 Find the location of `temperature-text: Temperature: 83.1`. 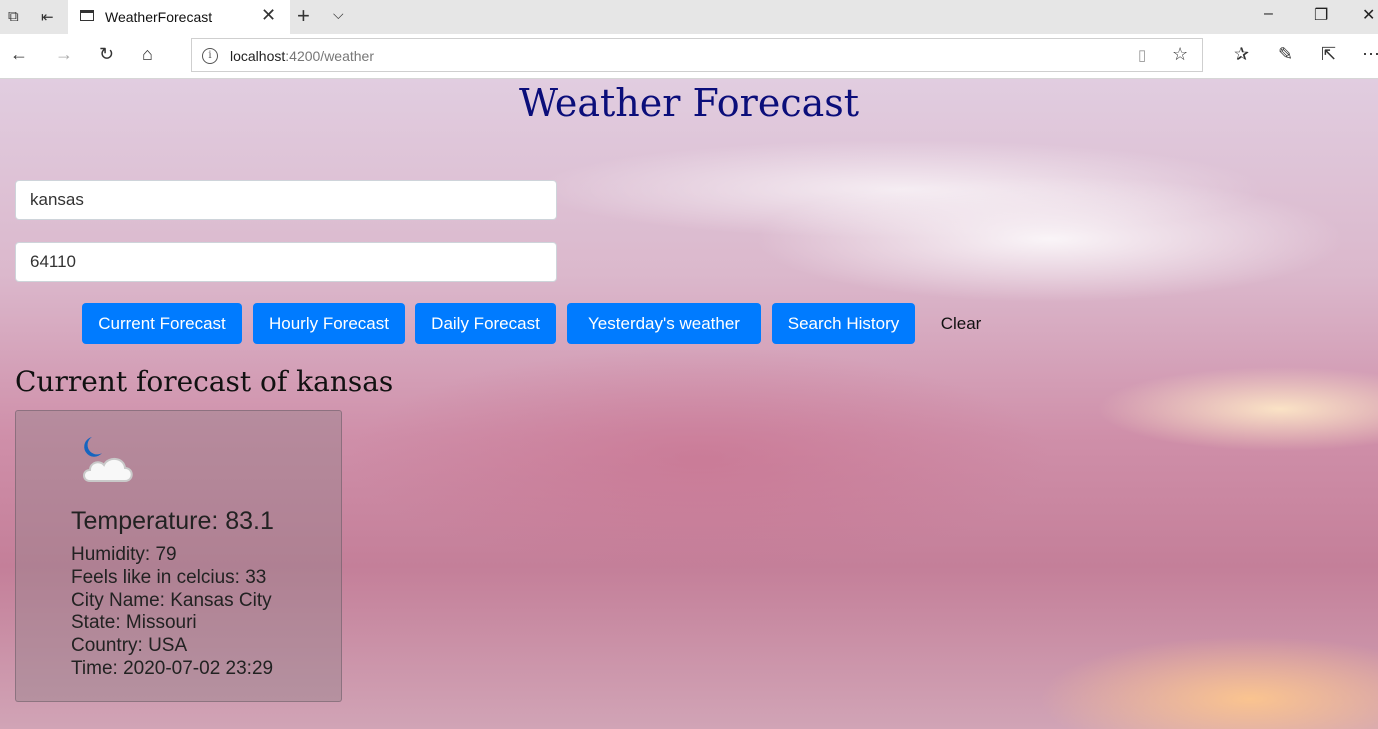

temperature-text: Temperature: 83.1 is located at coordinates (172, 521).